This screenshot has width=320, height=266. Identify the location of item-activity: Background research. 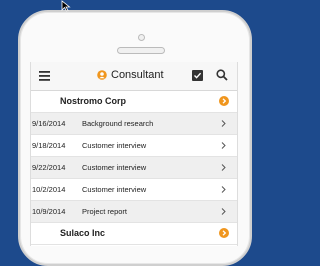
(118, 123).